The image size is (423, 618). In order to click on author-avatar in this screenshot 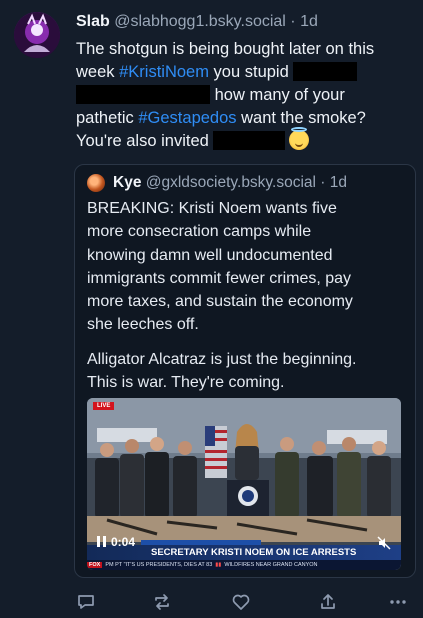, I will do `click(37, 35)`.